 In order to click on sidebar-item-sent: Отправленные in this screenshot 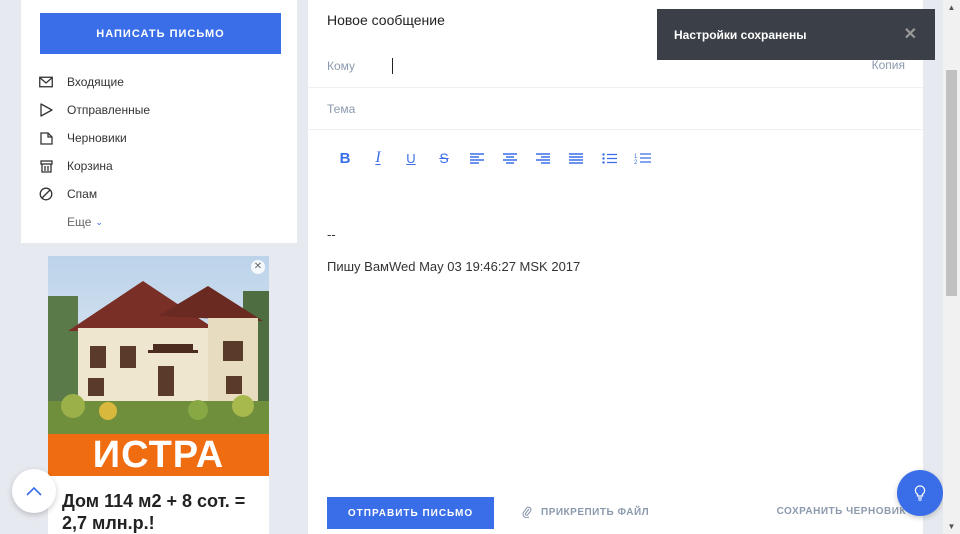, I will do `click(164, 110)`.